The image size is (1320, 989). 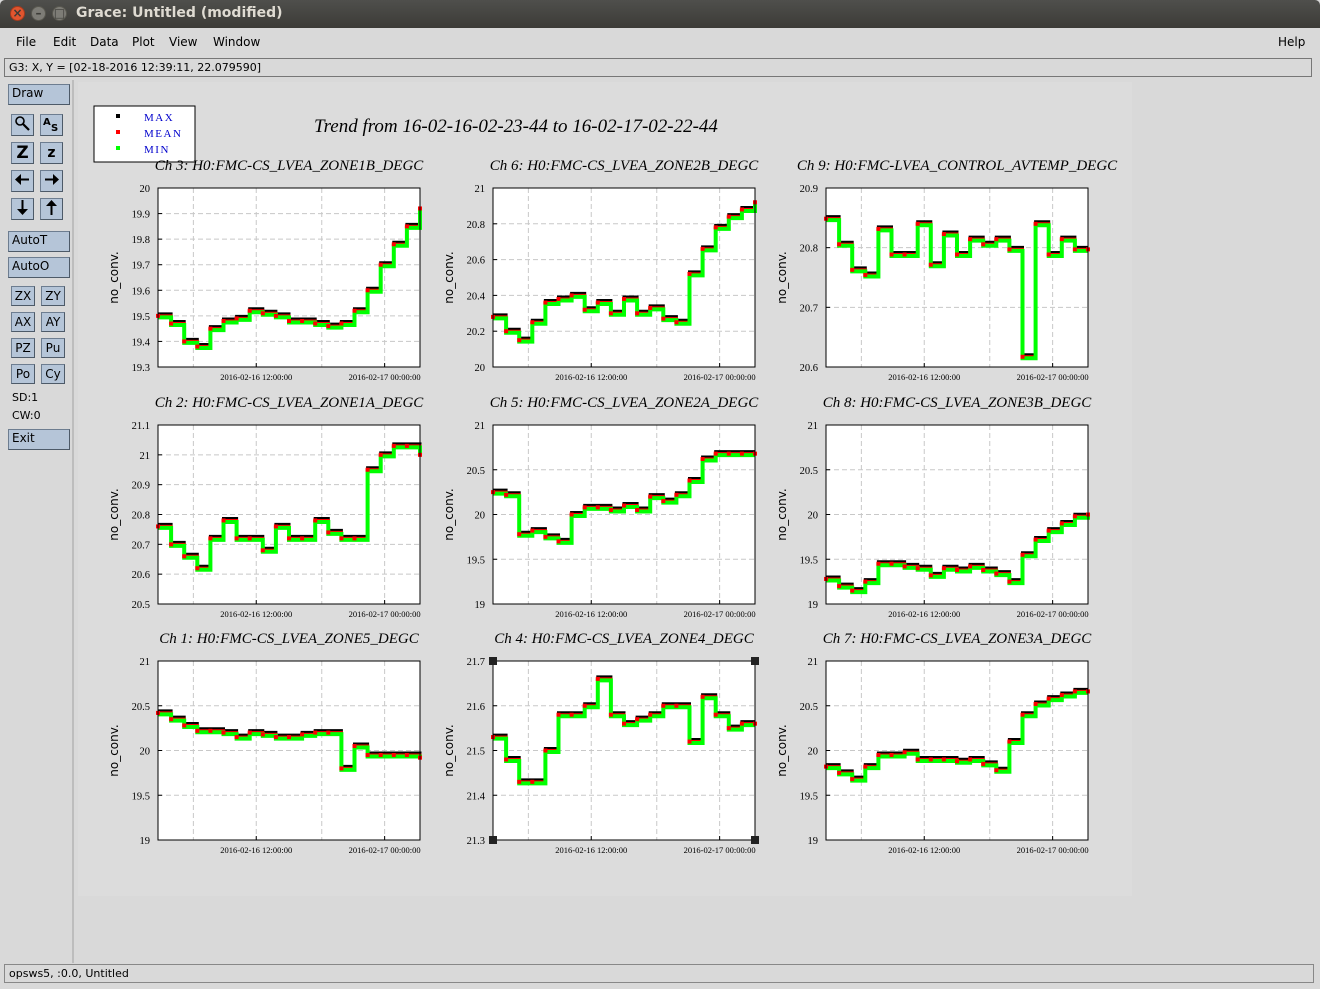 I want to click on x-tick-label: 2016-02-16 12:00:00, so click(x=591, y=850).